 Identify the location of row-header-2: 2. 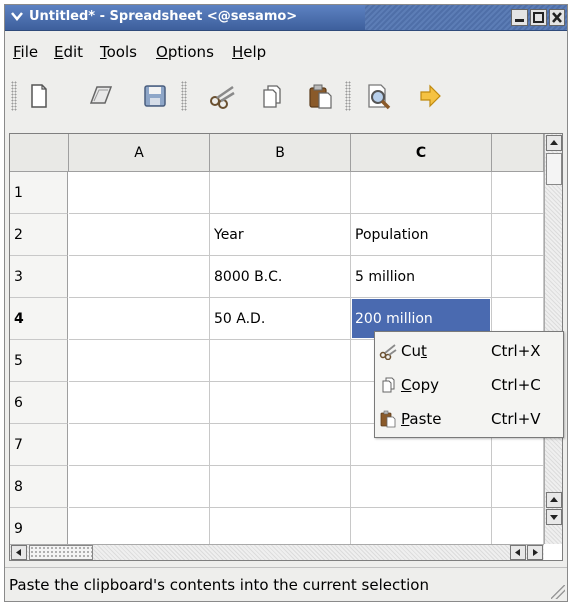
(39, 235).